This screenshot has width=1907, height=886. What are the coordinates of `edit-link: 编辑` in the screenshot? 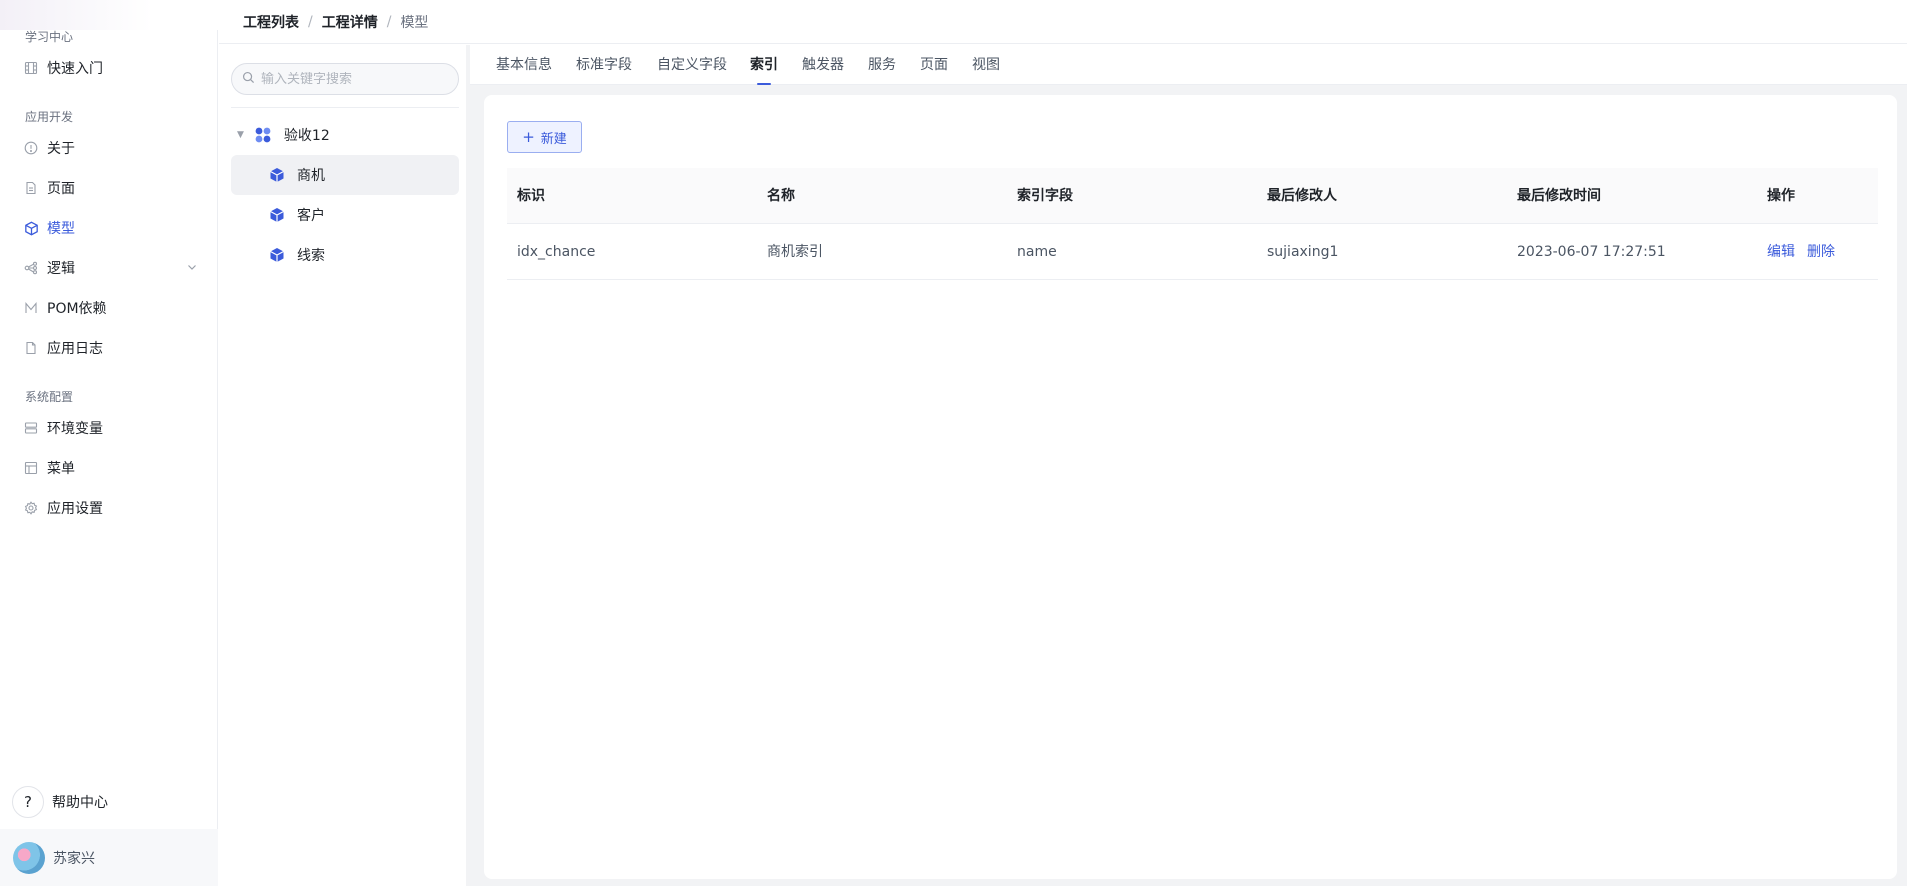 It's located at (1781, 252).